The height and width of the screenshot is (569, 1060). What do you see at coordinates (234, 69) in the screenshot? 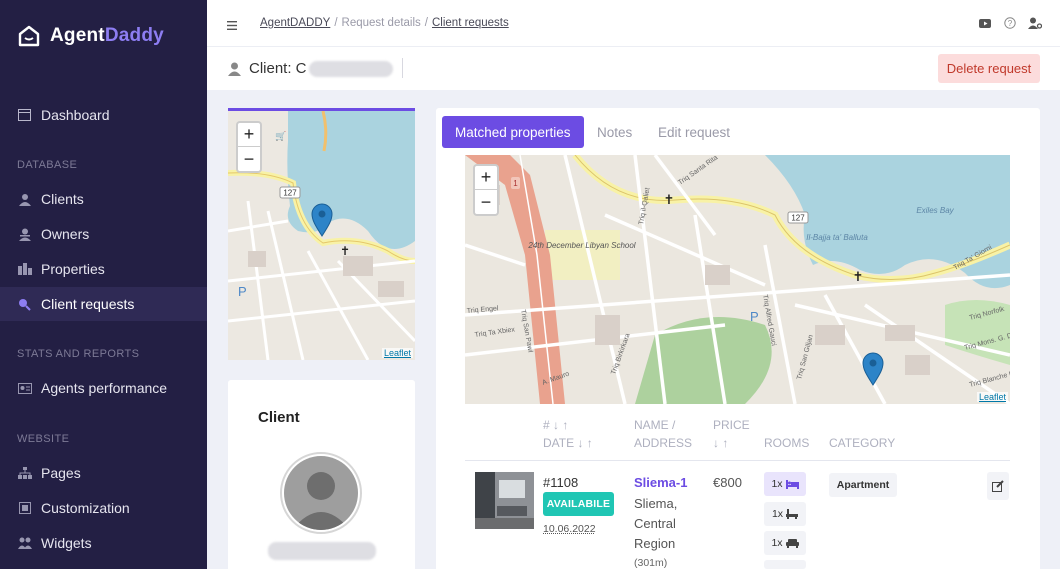
I see `client-icon` at bounding box center [234, 69].